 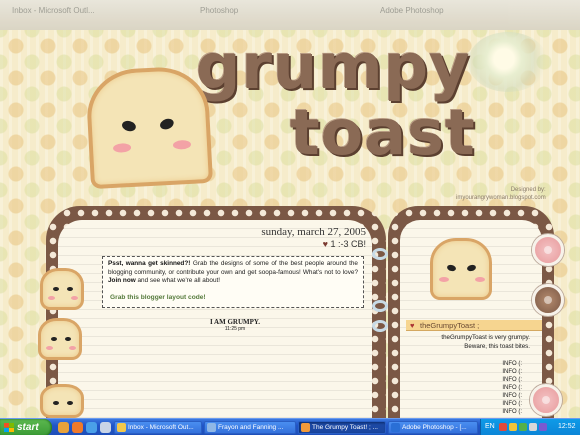 What do you see at coordinates (211, 427) in the screenshot?
I see `window-icon` at bounding box center [211, 427].